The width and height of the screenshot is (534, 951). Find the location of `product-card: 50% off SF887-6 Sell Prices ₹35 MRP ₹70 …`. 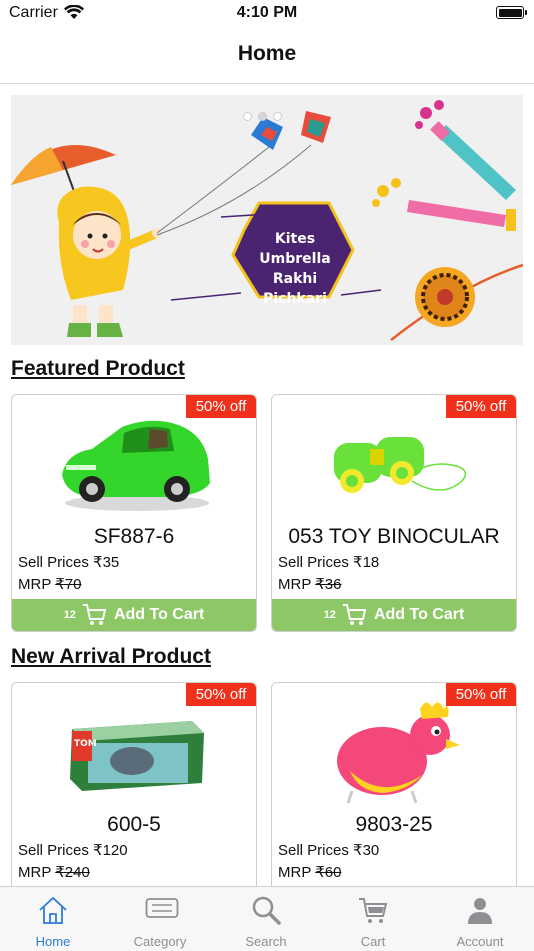

product-card: 50% off SF887-6 Sell Prices ₹35 MRP ₹70 … is located at coordinates (134, 513).